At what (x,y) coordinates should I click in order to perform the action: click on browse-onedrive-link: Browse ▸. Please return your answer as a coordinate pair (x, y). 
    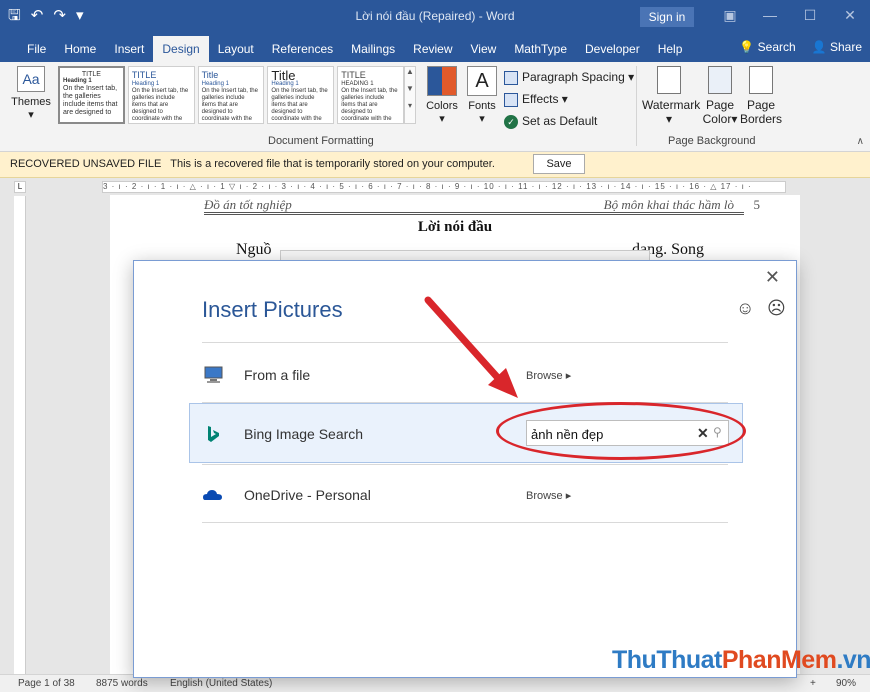
    Looking at the image, I should click on (548, 495).